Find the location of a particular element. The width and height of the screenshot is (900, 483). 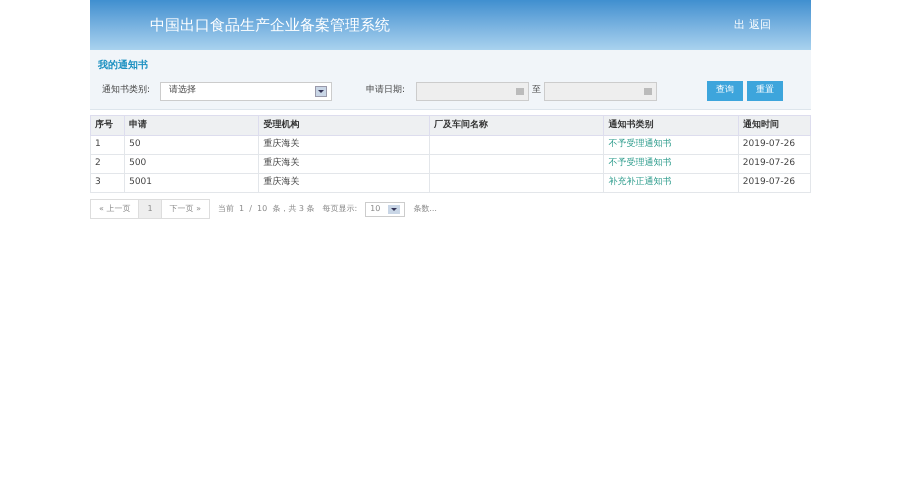

header-link: 返回 is located at coordinates (760, 25).